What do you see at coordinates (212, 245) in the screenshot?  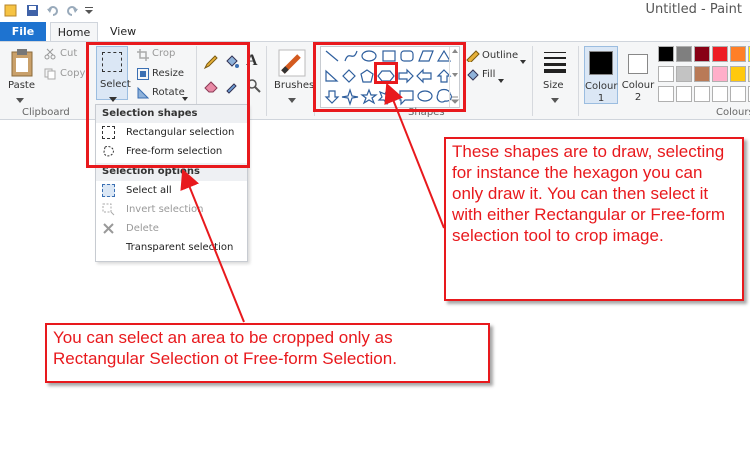 I see `arrow-to-selection-shapes` at bounding box center [212, 245].